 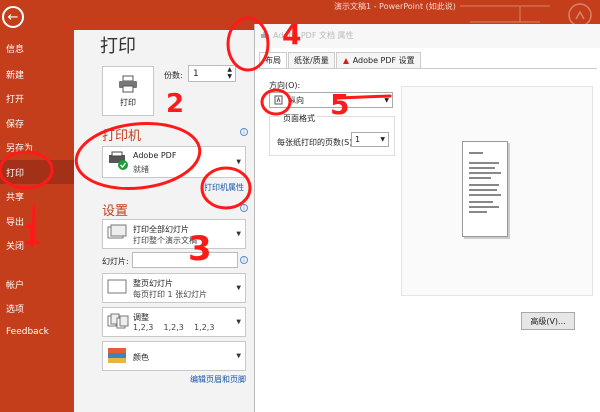 What do you see at coordinates (115, 261) in the screenshot?
I see `slides-label: 幻灯片:` at bounding box center [115, 261].